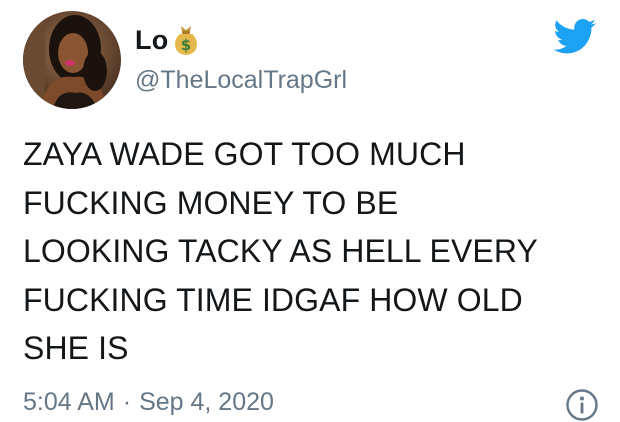 The height and width of the screenshot is (422, 620). I want to click on tweet-date: Sep 4, 2020, so click(206, 402).